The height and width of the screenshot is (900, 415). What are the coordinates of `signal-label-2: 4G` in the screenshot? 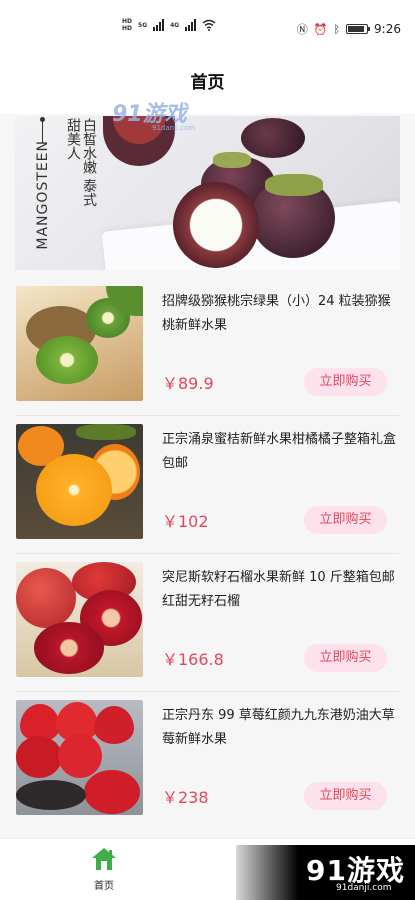 It's located at (175, 25).